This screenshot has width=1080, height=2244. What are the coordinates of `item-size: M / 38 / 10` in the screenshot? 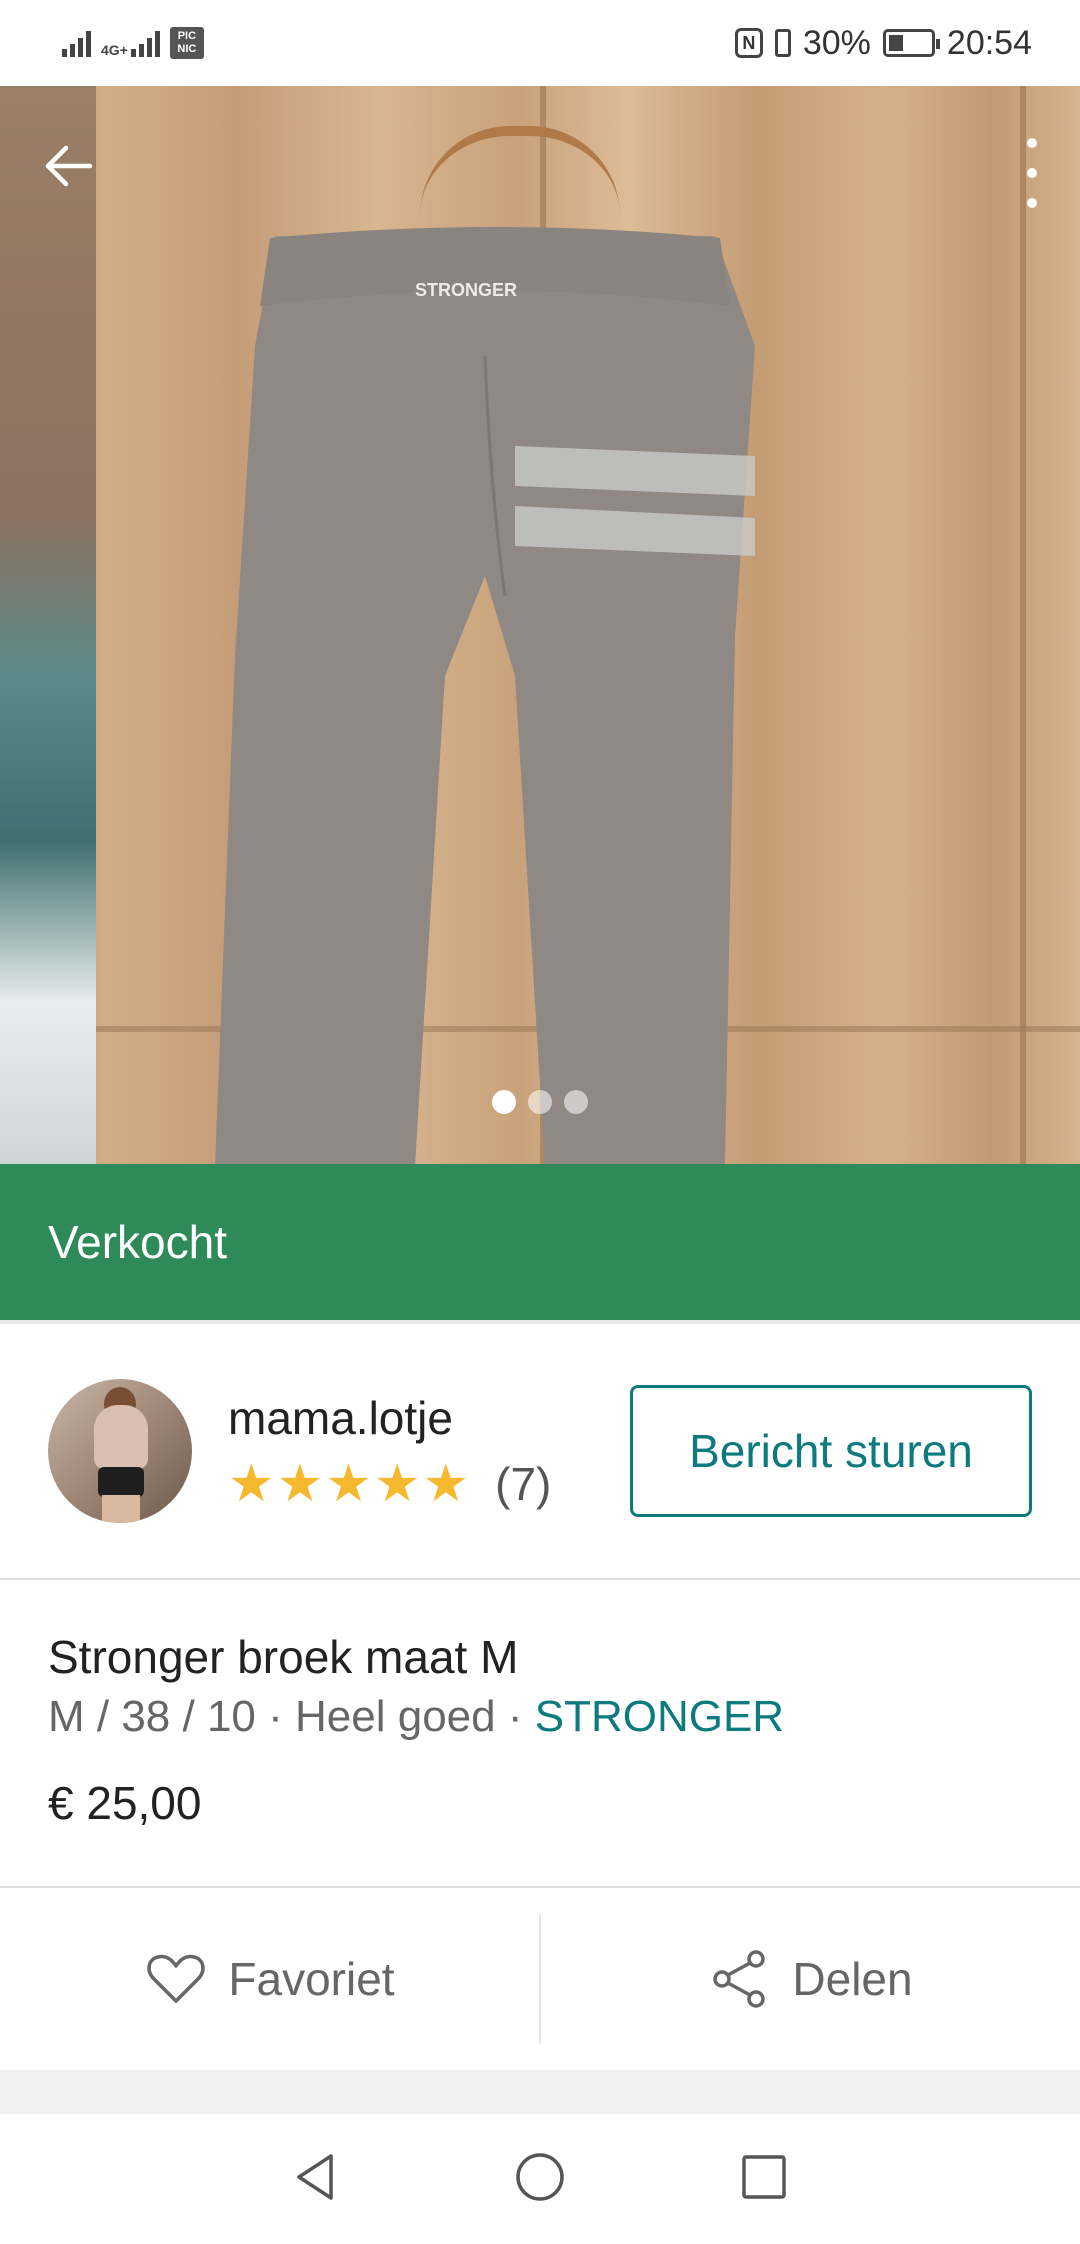 It's located at (152, 1716).